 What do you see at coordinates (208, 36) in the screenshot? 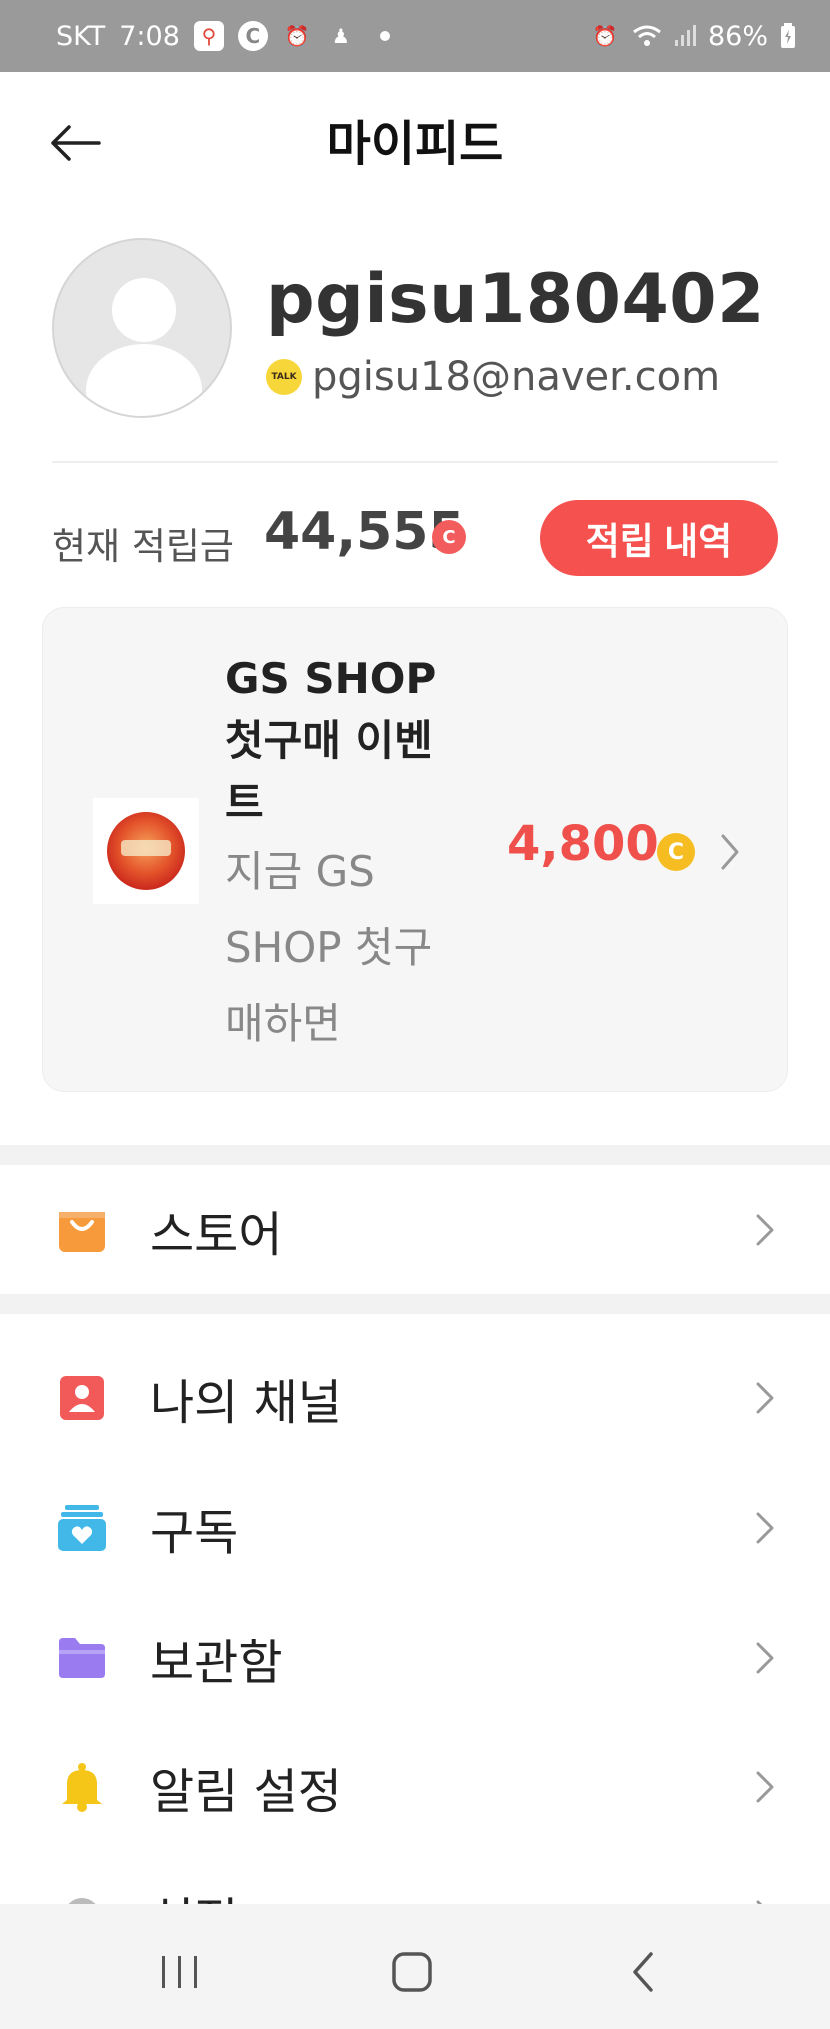
I see `map-icon: ⚲` at bounding box center [208, 36].